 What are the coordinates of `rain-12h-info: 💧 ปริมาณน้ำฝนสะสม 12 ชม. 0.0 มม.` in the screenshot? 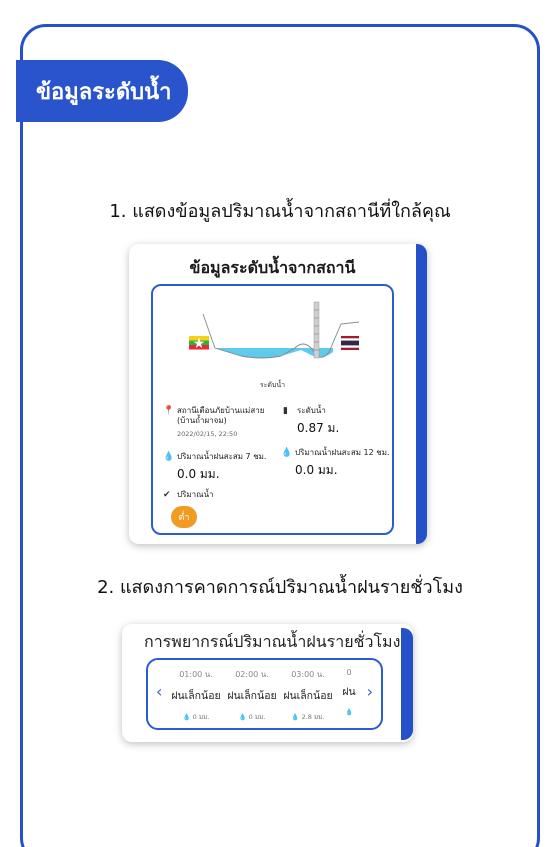 It's located at (338, 464).